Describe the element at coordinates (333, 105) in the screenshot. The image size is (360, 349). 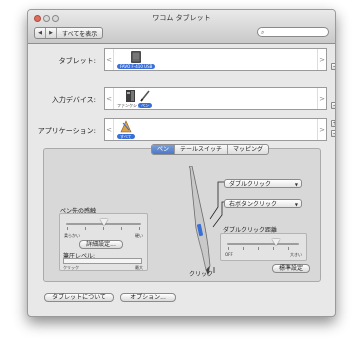
I see `remove-device-button: −` at that location.